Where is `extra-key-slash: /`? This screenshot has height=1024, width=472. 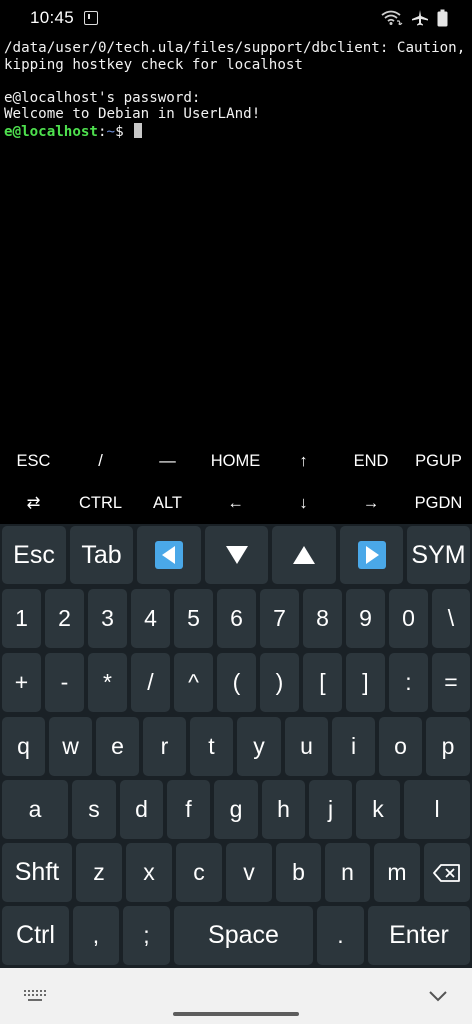
extra-key-slash: / is located at coordinates (100, 461).